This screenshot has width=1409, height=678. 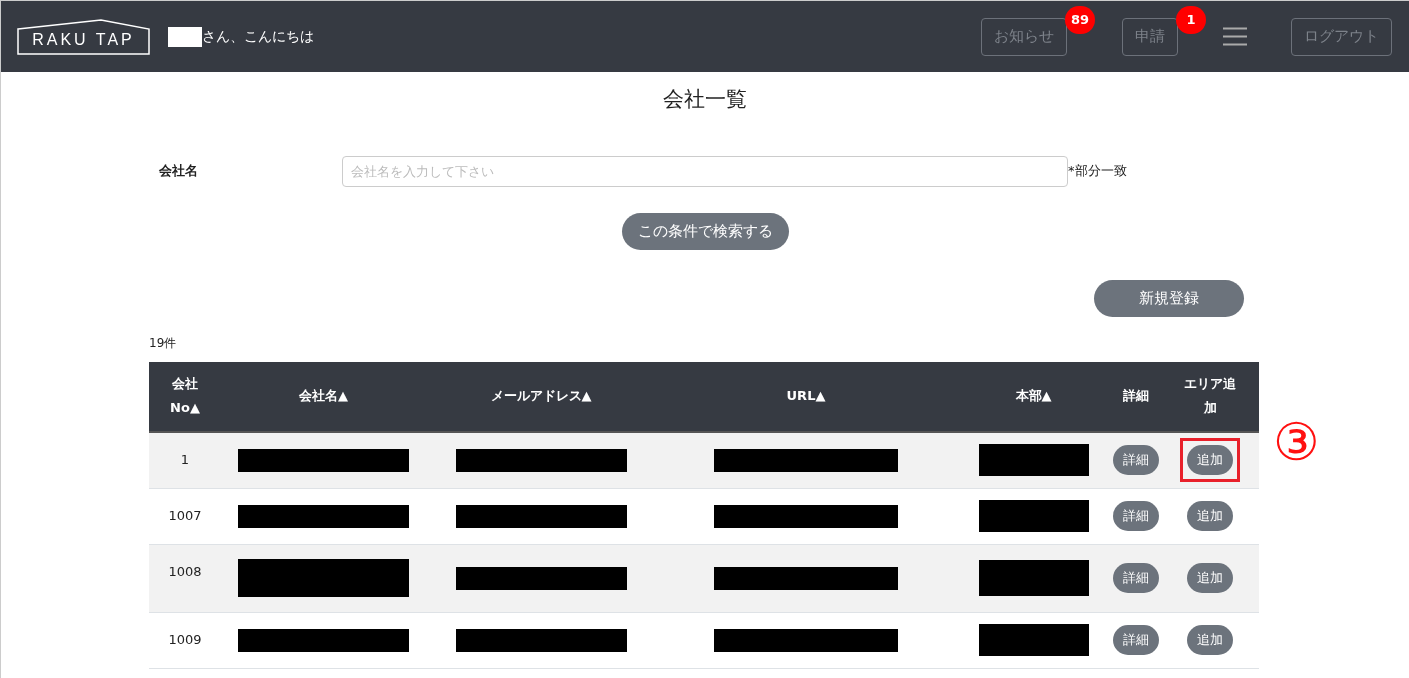 What do you see at coordinates (705, 99) in the screenshot?
I see `page-title: 会社一覧` at bounding box center [705, 99].